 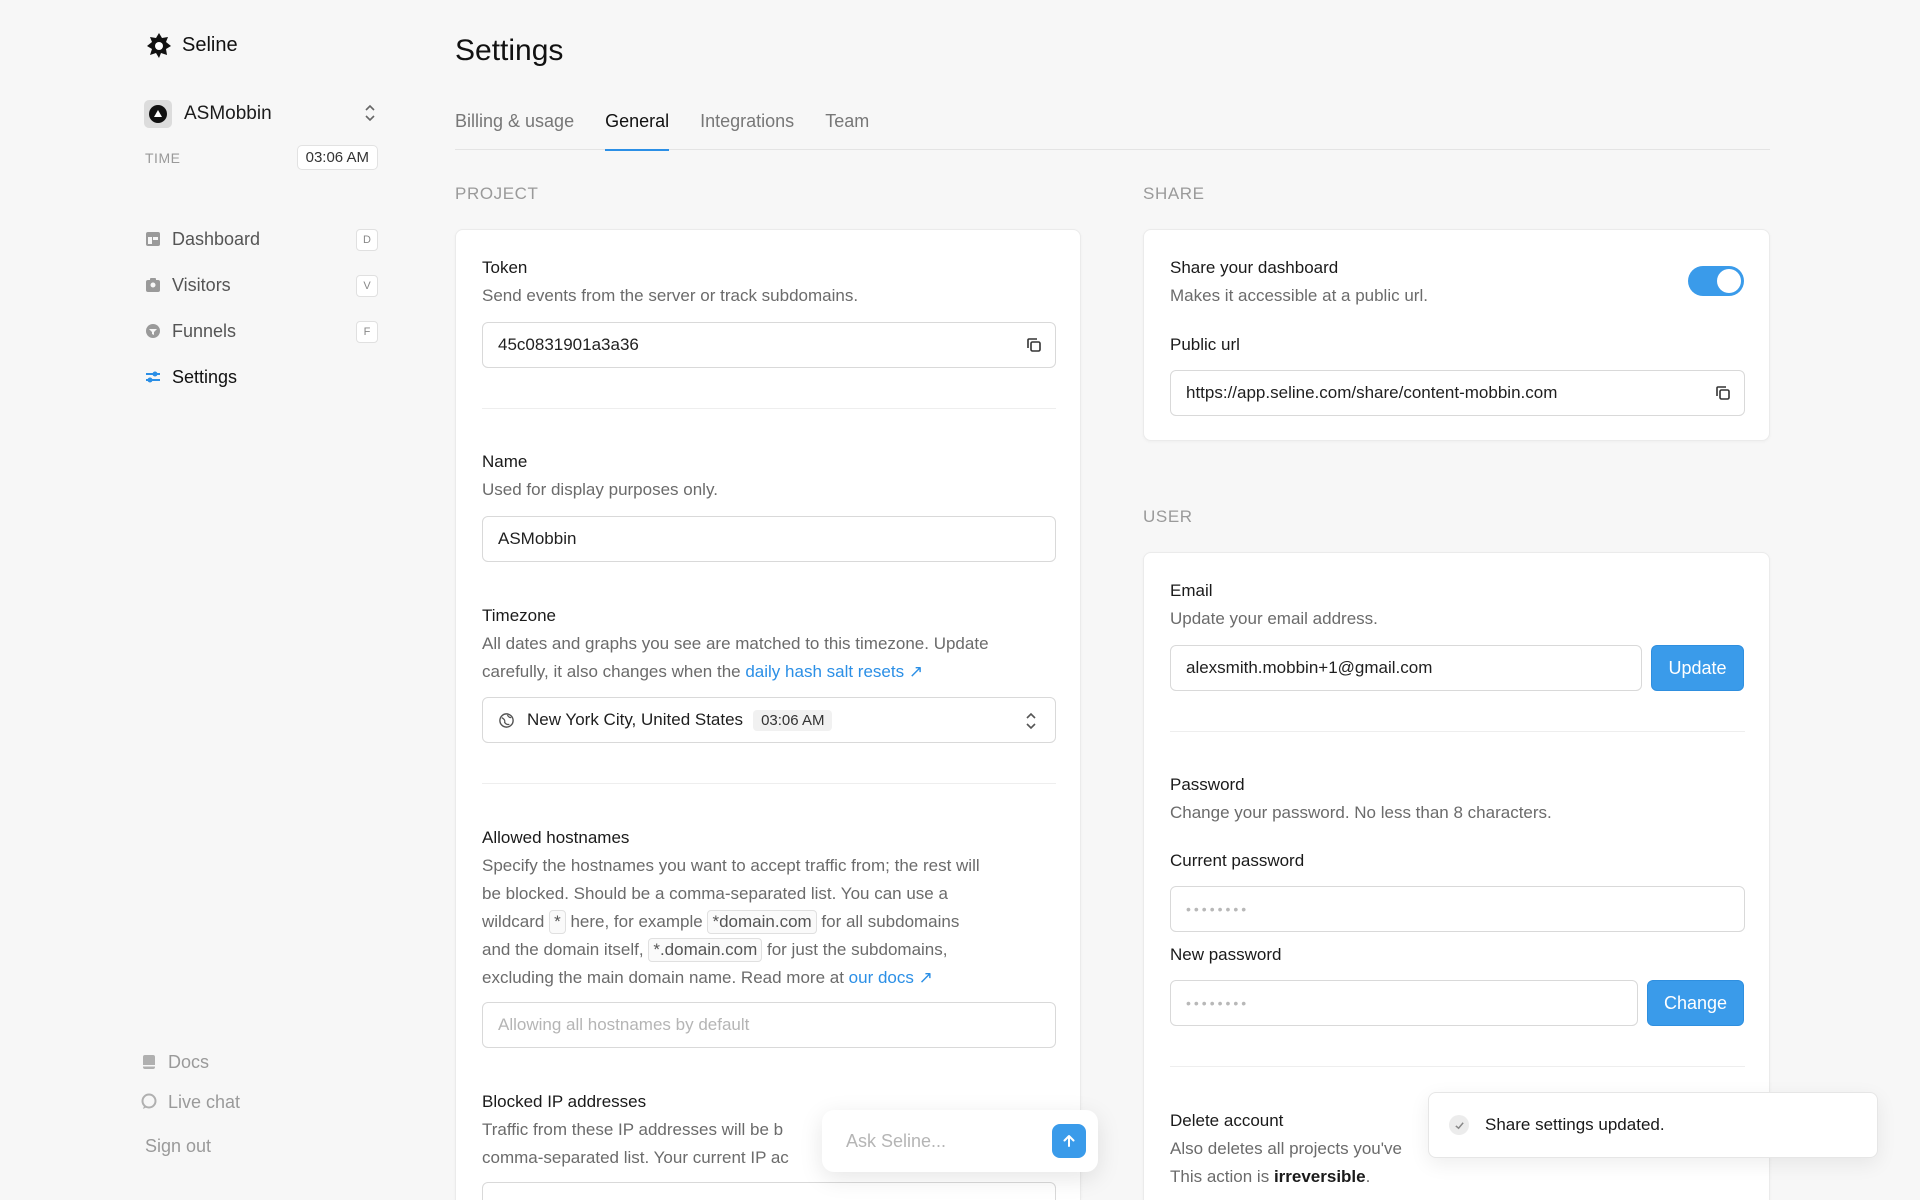 I want to click on email-input: alexsmith.mobbin+1@gmail.com, so click(x=1406, y=668).